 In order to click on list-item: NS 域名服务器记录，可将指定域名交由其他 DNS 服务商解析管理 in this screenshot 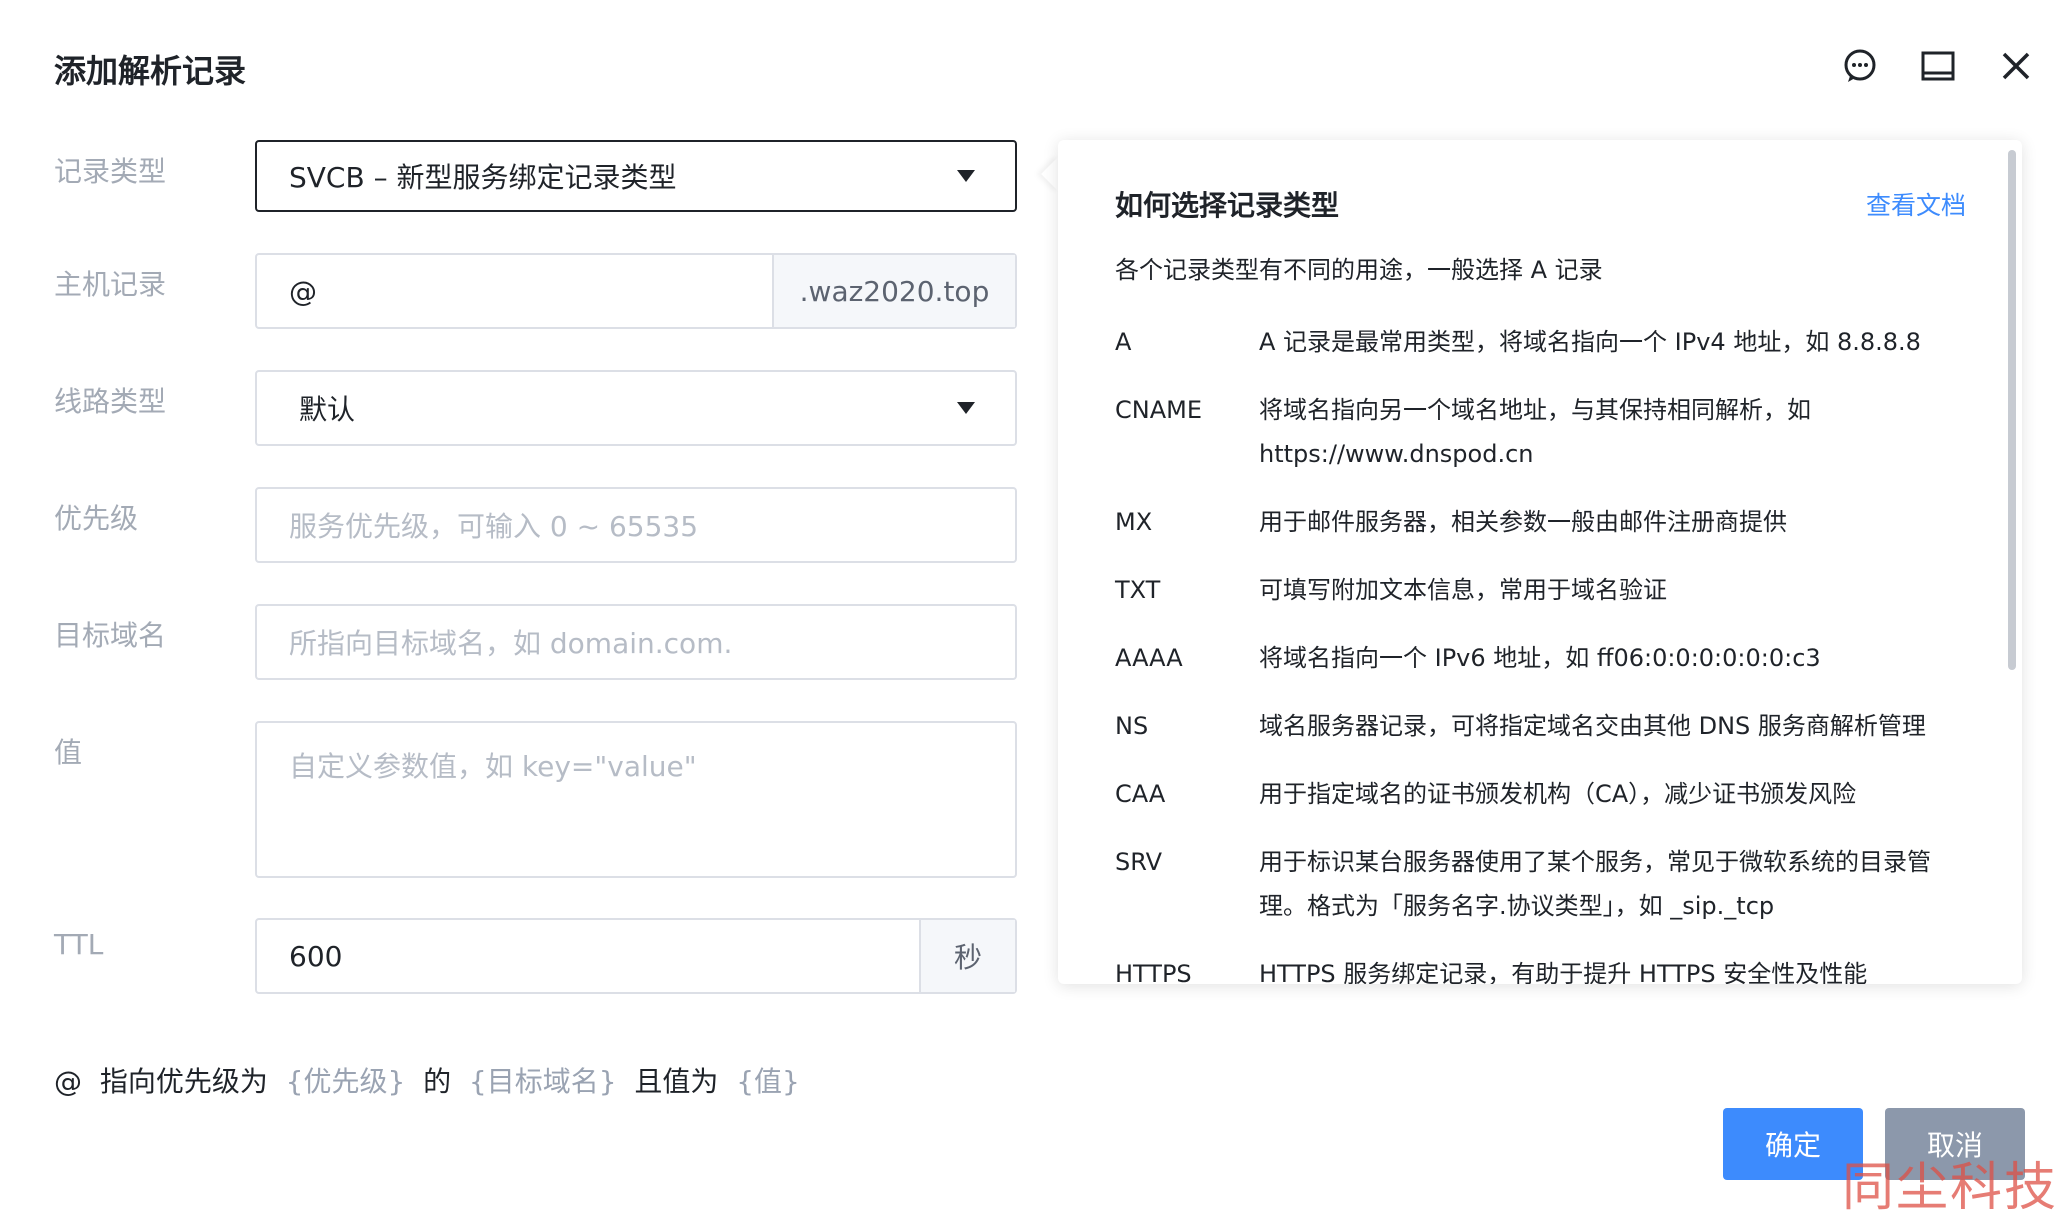, I will do `click(1540, 726)`.